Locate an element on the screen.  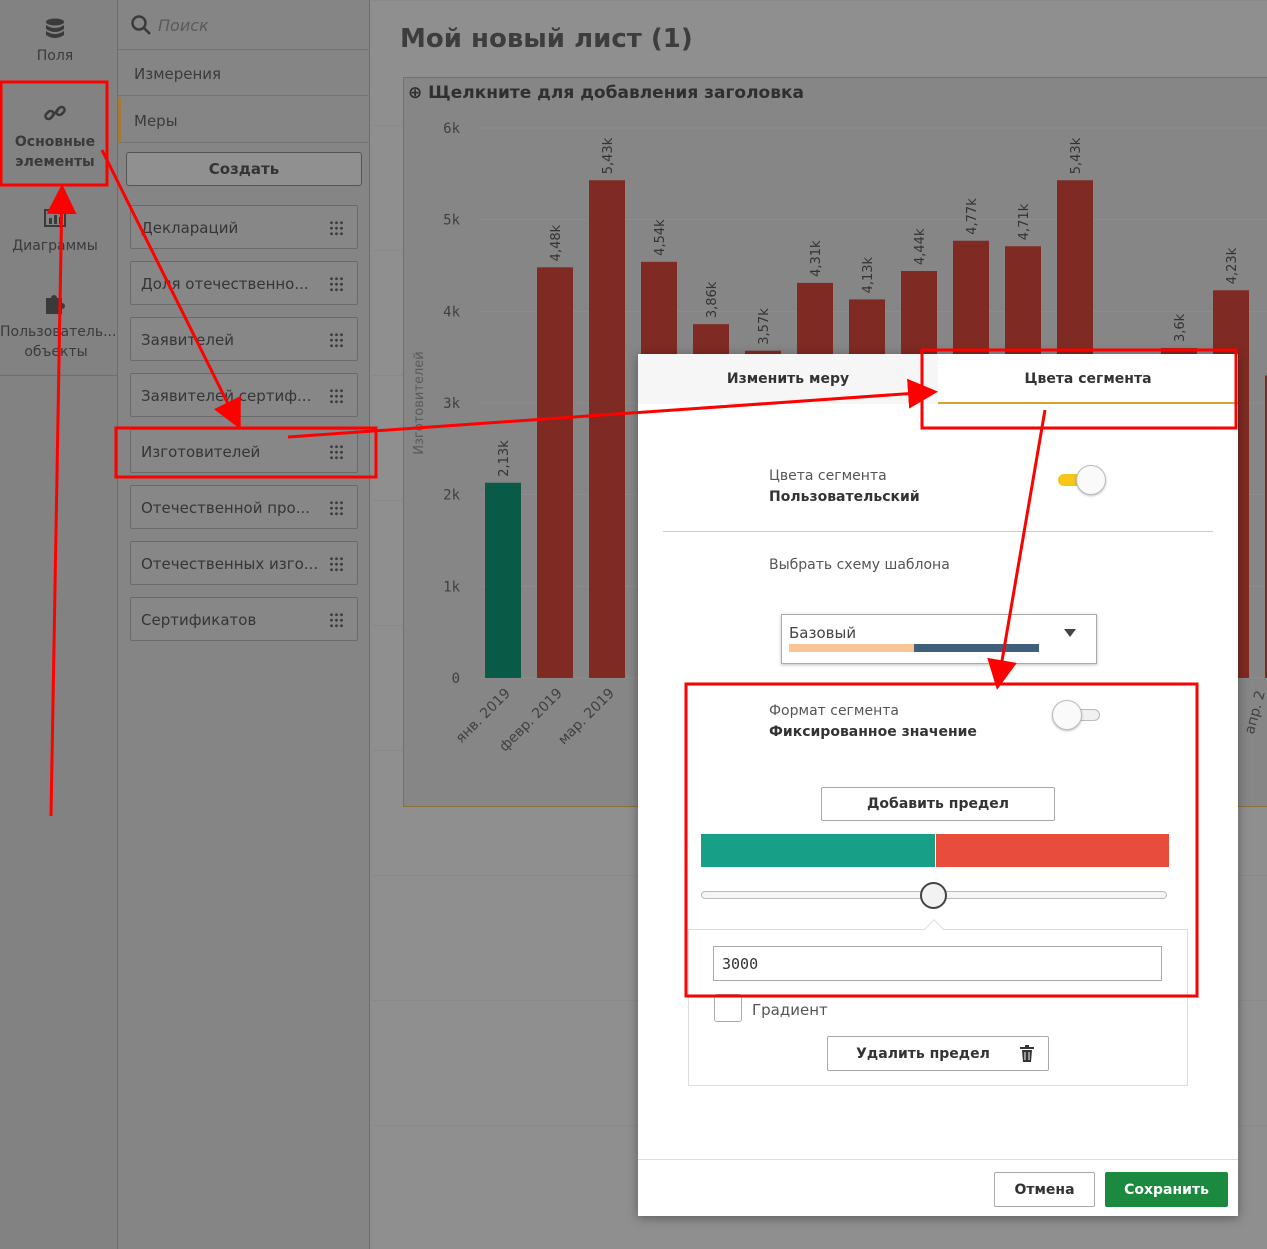
category-dimensions: Измерения is located at coordinates (244, 73).